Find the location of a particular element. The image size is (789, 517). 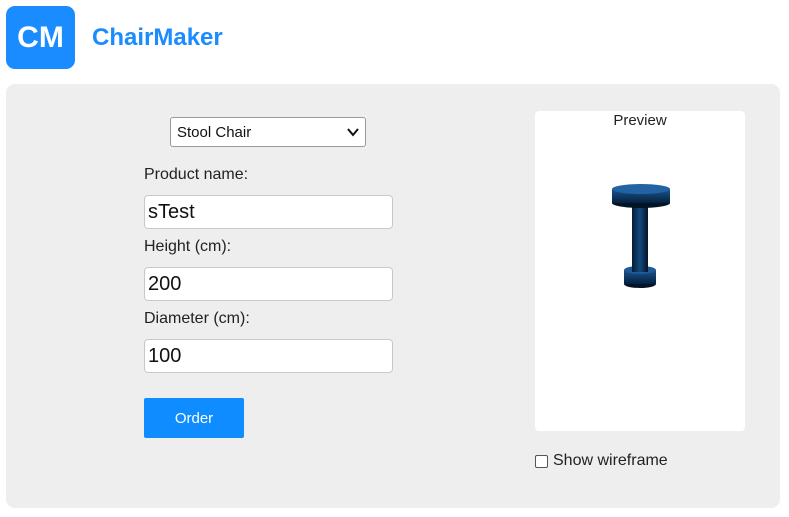

height-value: 200 is located at coordinates (165, 283).